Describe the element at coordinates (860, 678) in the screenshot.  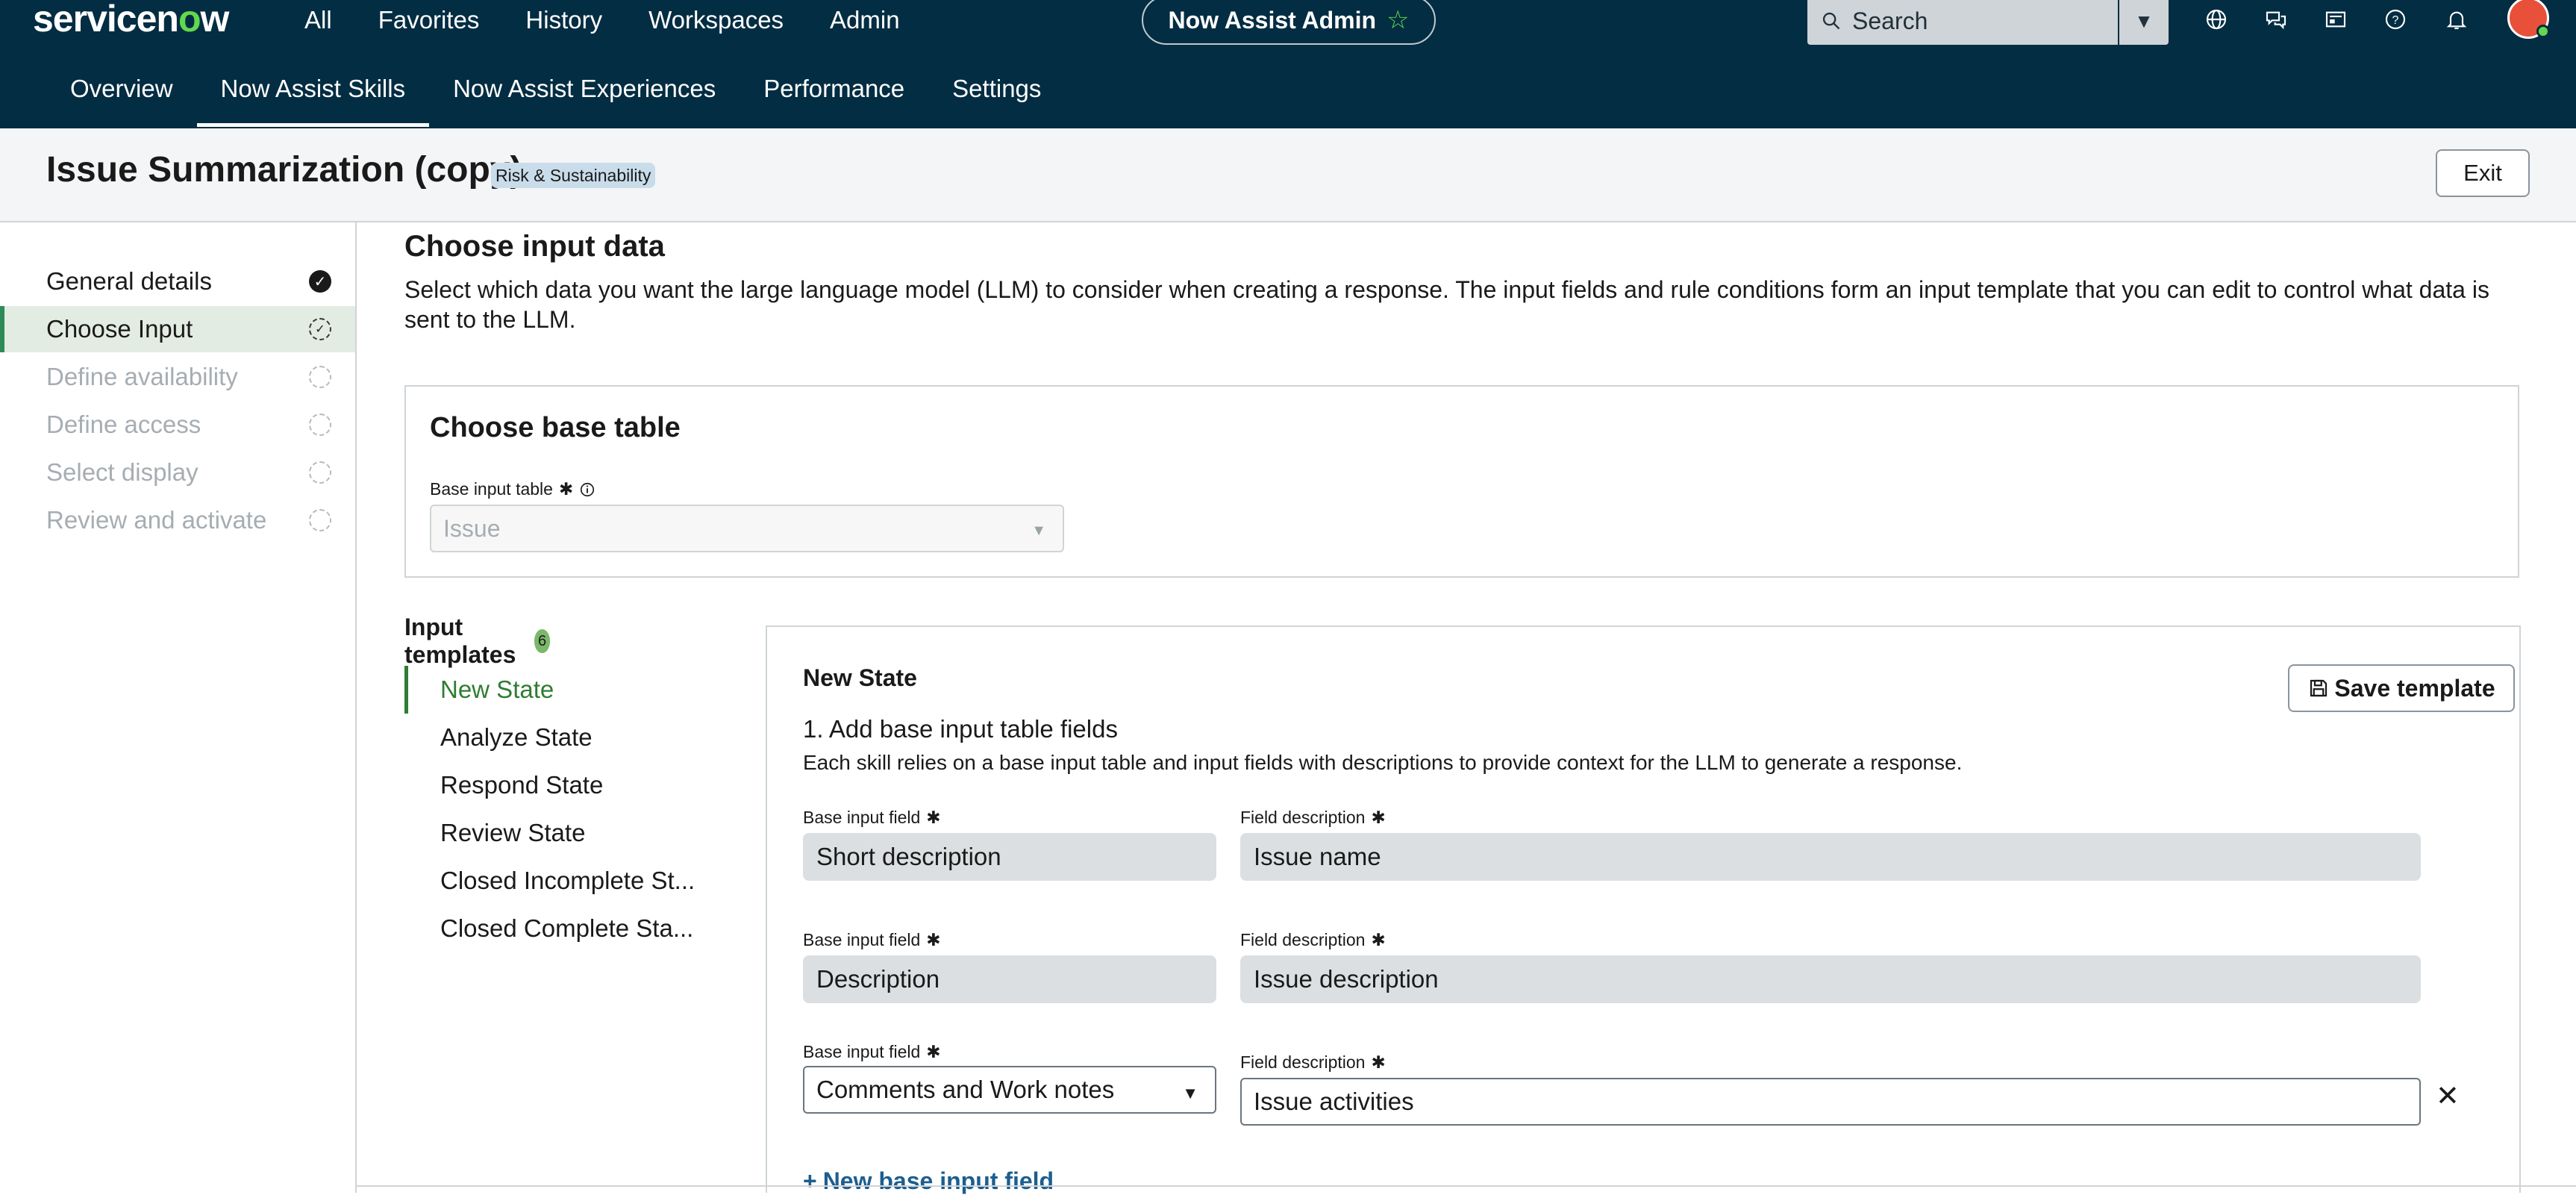
I see `template-title: New State` at that location.